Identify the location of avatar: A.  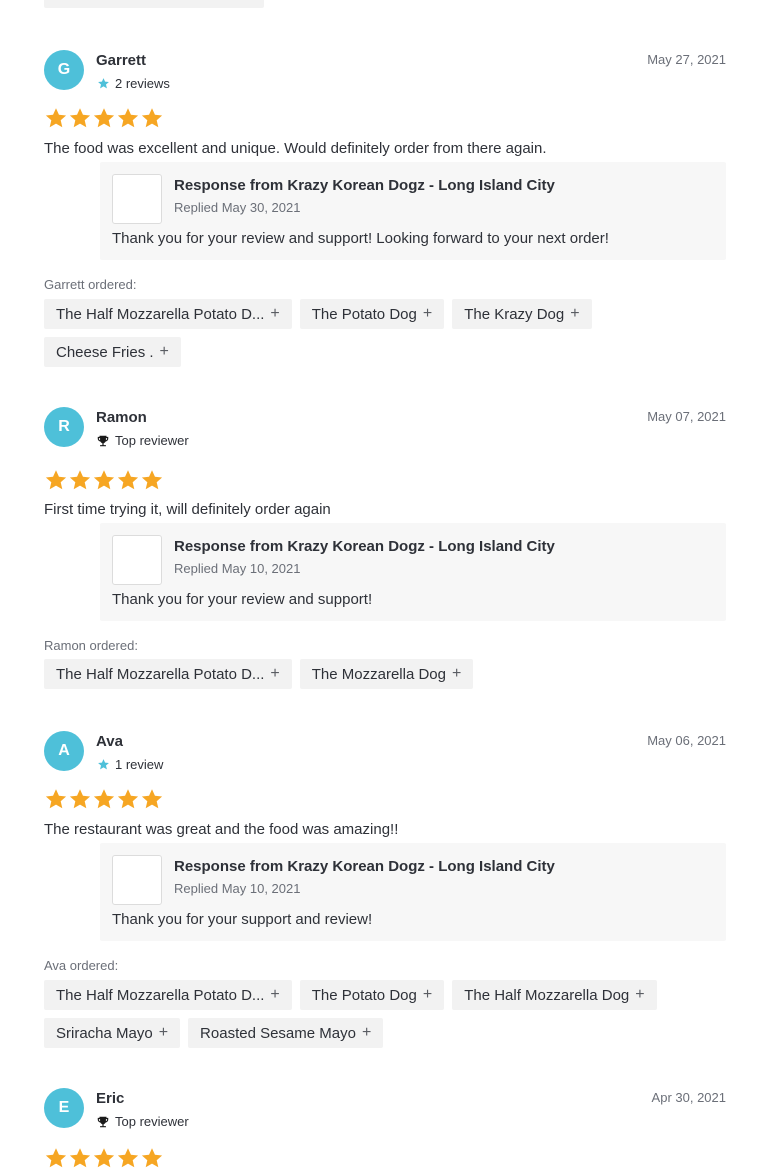
(64, 751).